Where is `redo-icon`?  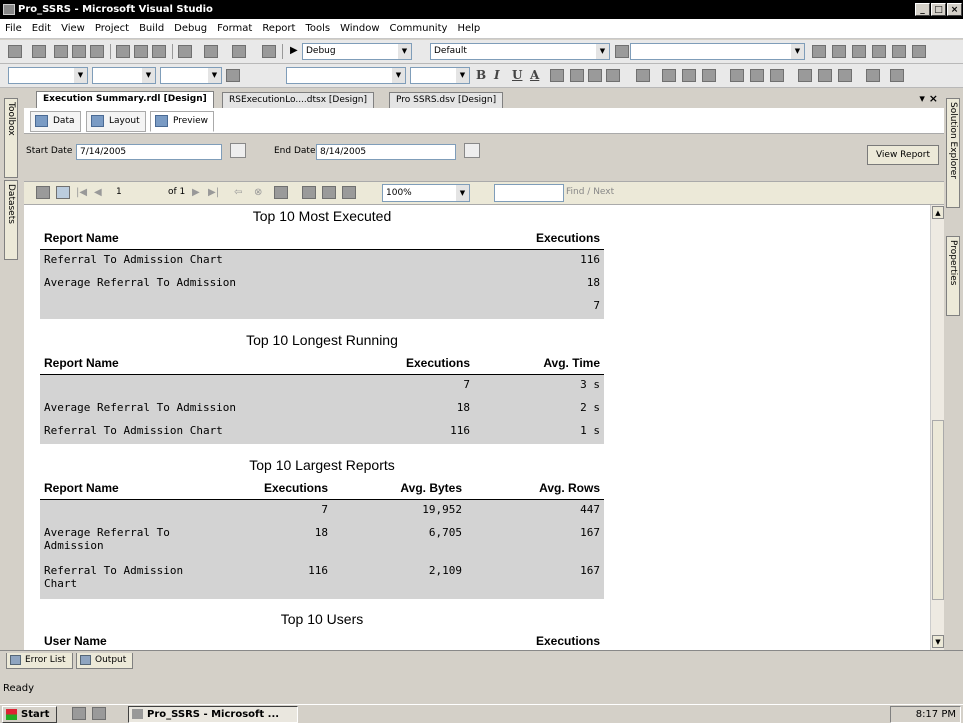 redo-icon is located at coordinates (211, 51).